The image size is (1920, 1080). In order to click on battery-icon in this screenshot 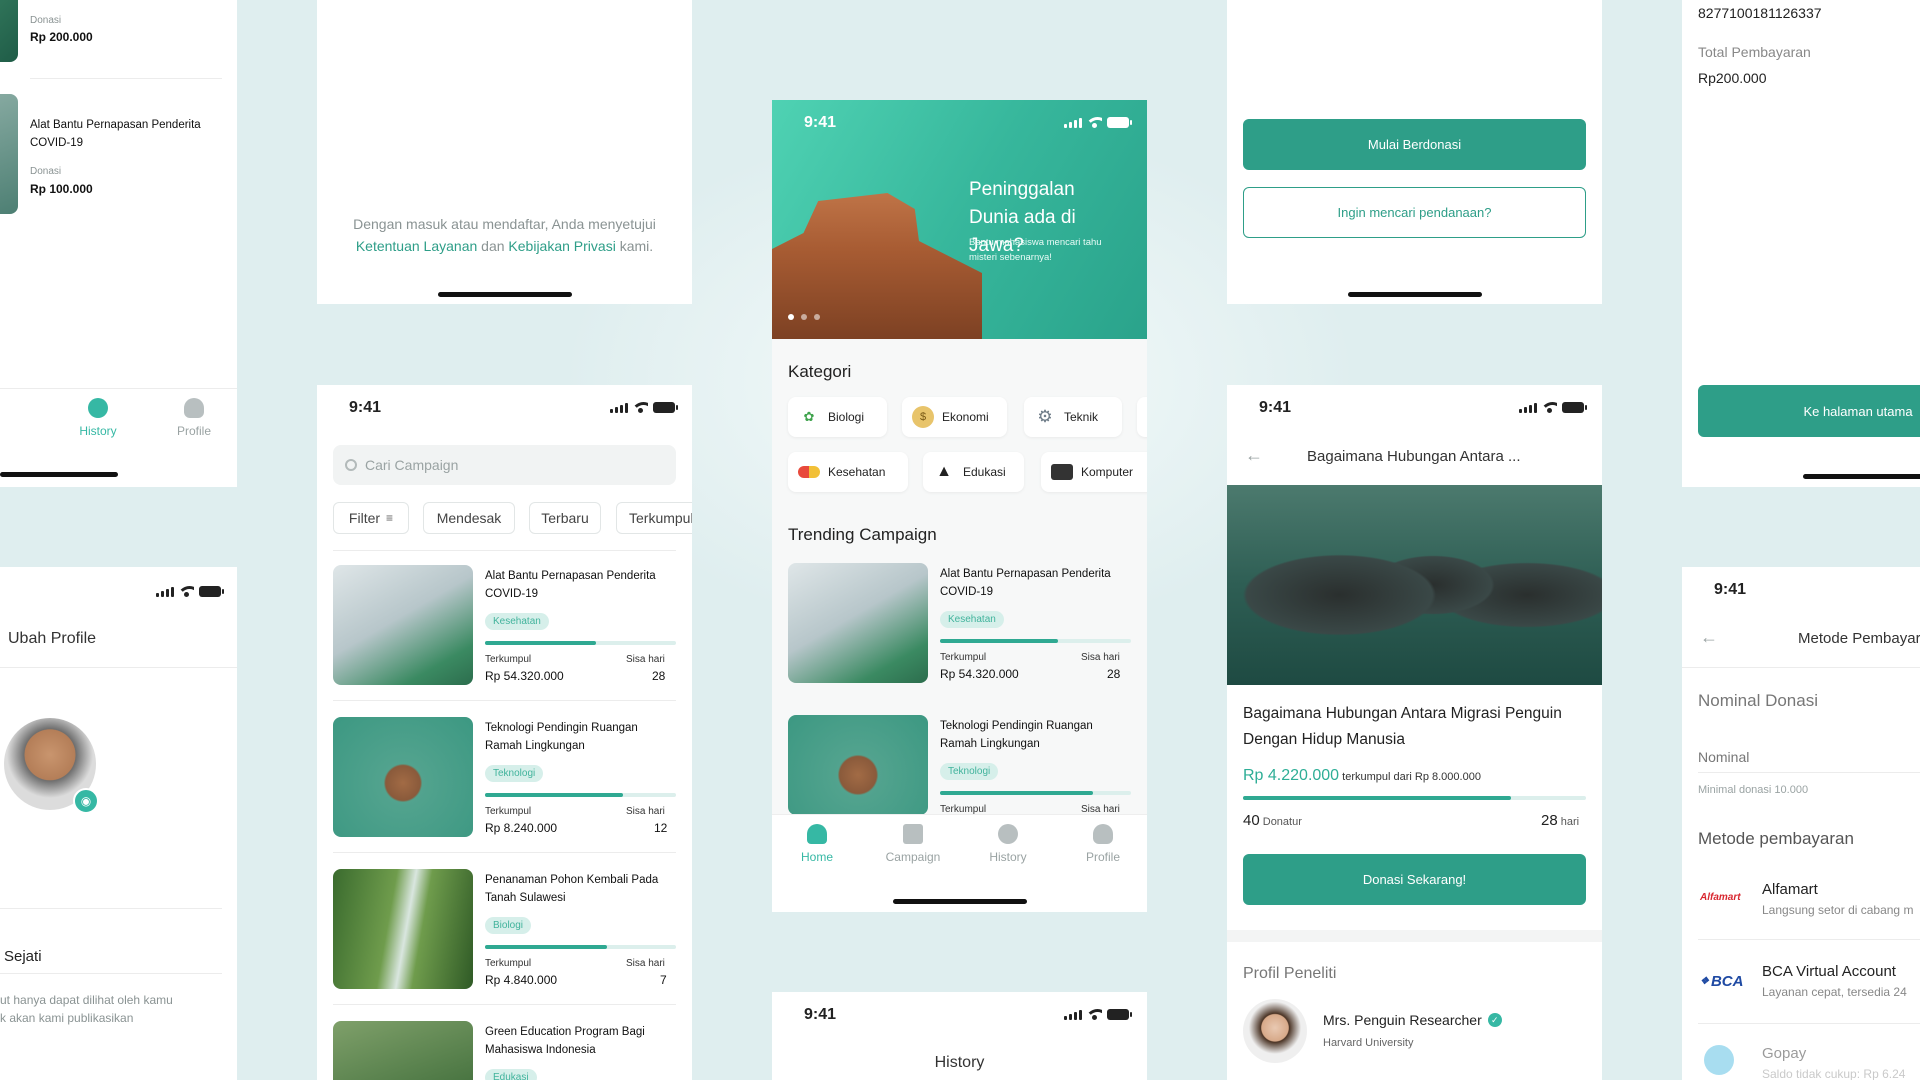, I will do `click(211, 591)`.